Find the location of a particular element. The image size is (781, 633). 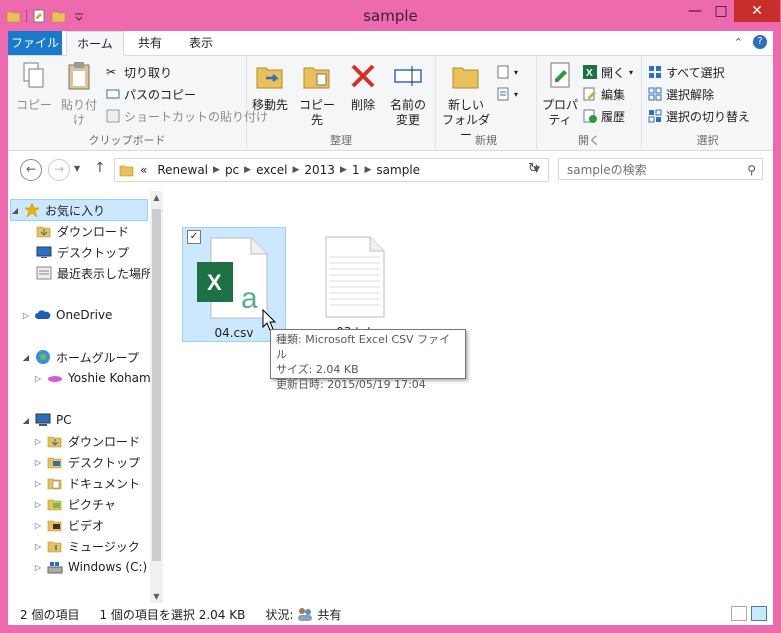

scroll-down-icon: ▼ is located at coordinates (156, 596).